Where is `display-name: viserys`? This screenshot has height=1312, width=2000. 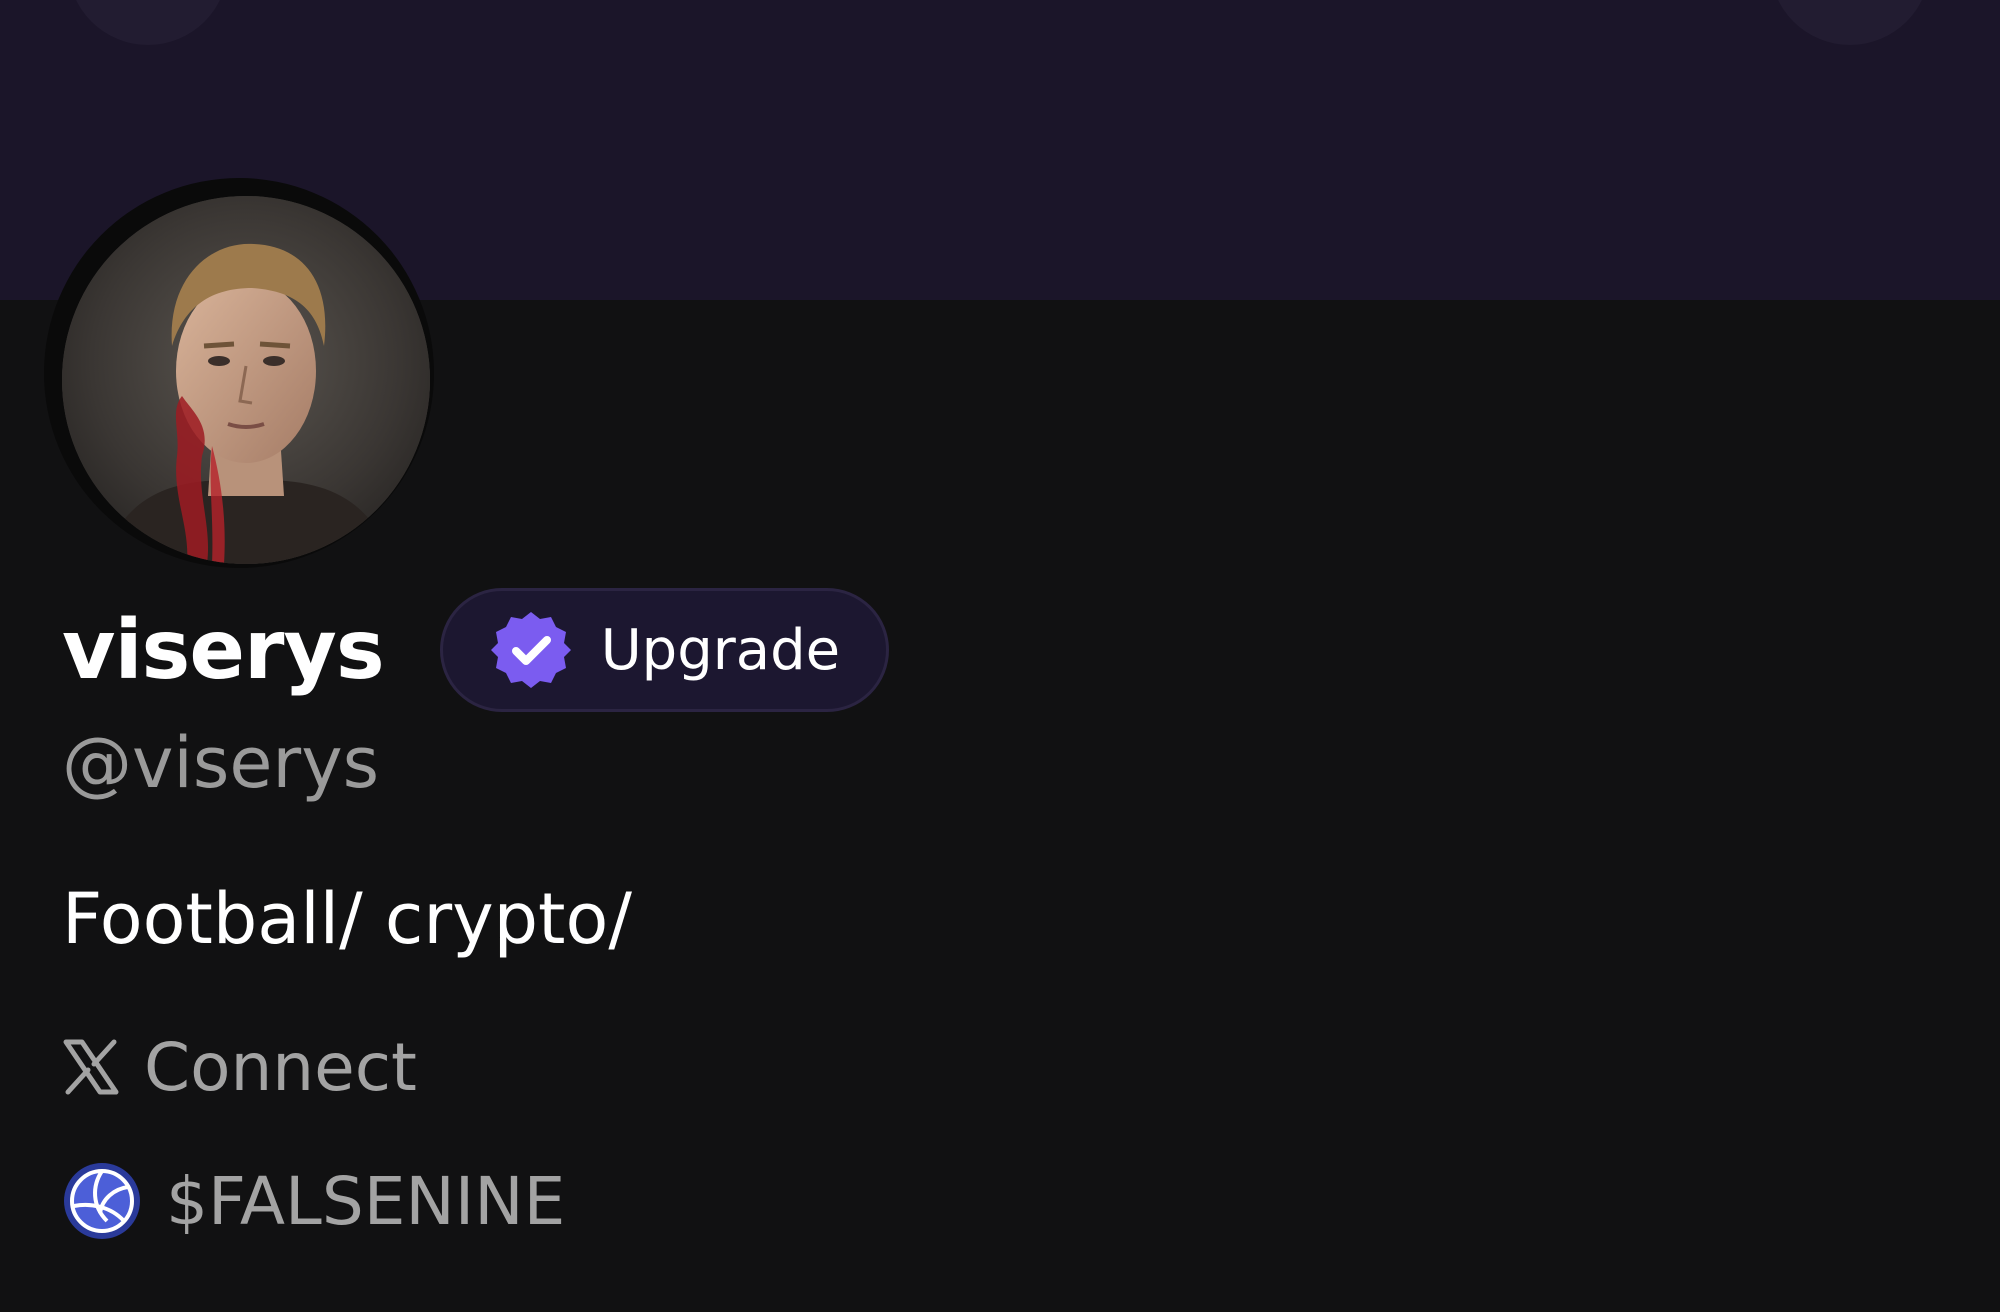 display-name: viserys is located at coordinates (223, 650).